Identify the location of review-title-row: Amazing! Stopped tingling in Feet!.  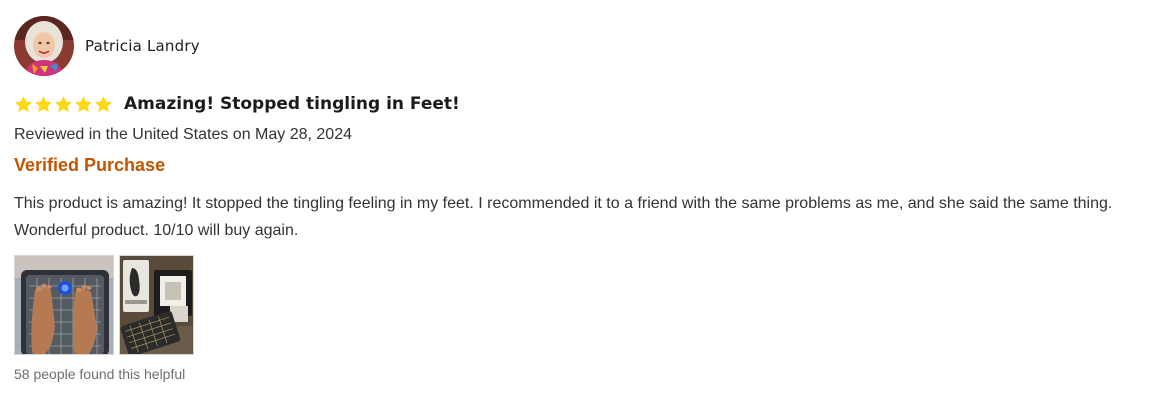
(584, 104).